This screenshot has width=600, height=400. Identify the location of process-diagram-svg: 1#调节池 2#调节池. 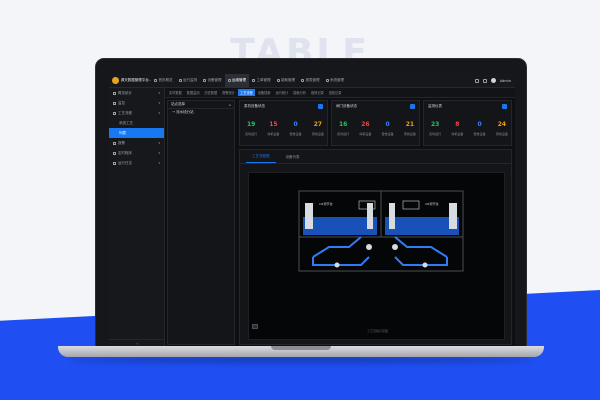
(381, 231).